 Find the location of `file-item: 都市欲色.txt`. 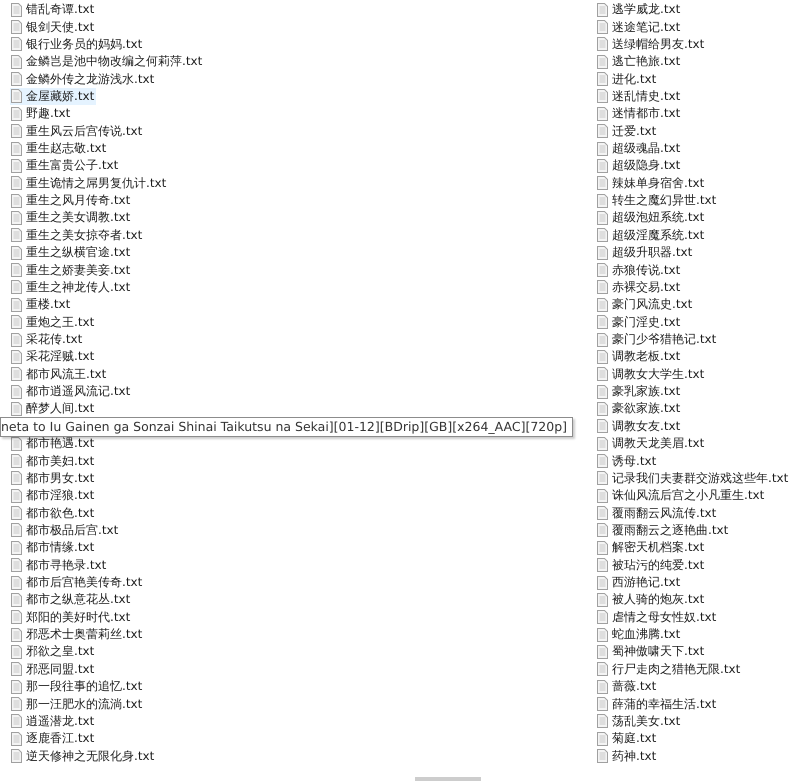

file-item: 都市欲色.txt is located at coordinates (53, 513).